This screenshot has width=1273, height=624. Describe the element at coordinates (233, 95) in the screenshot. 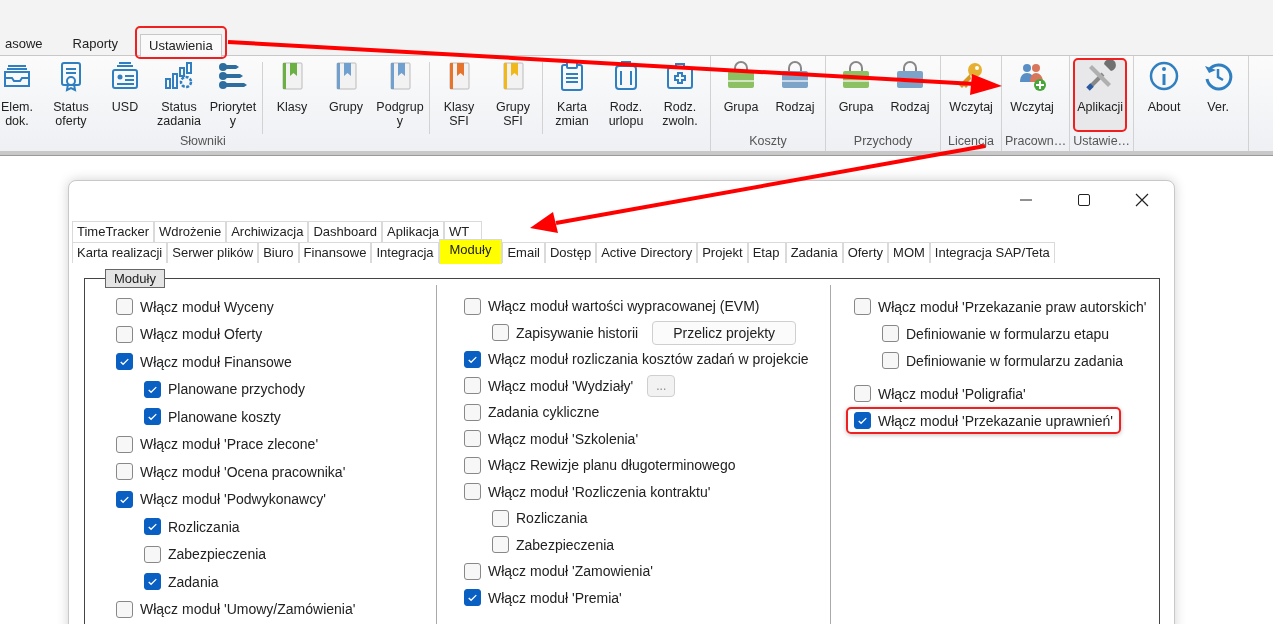

I see `ribbon-button: Priorytet y` at that location.